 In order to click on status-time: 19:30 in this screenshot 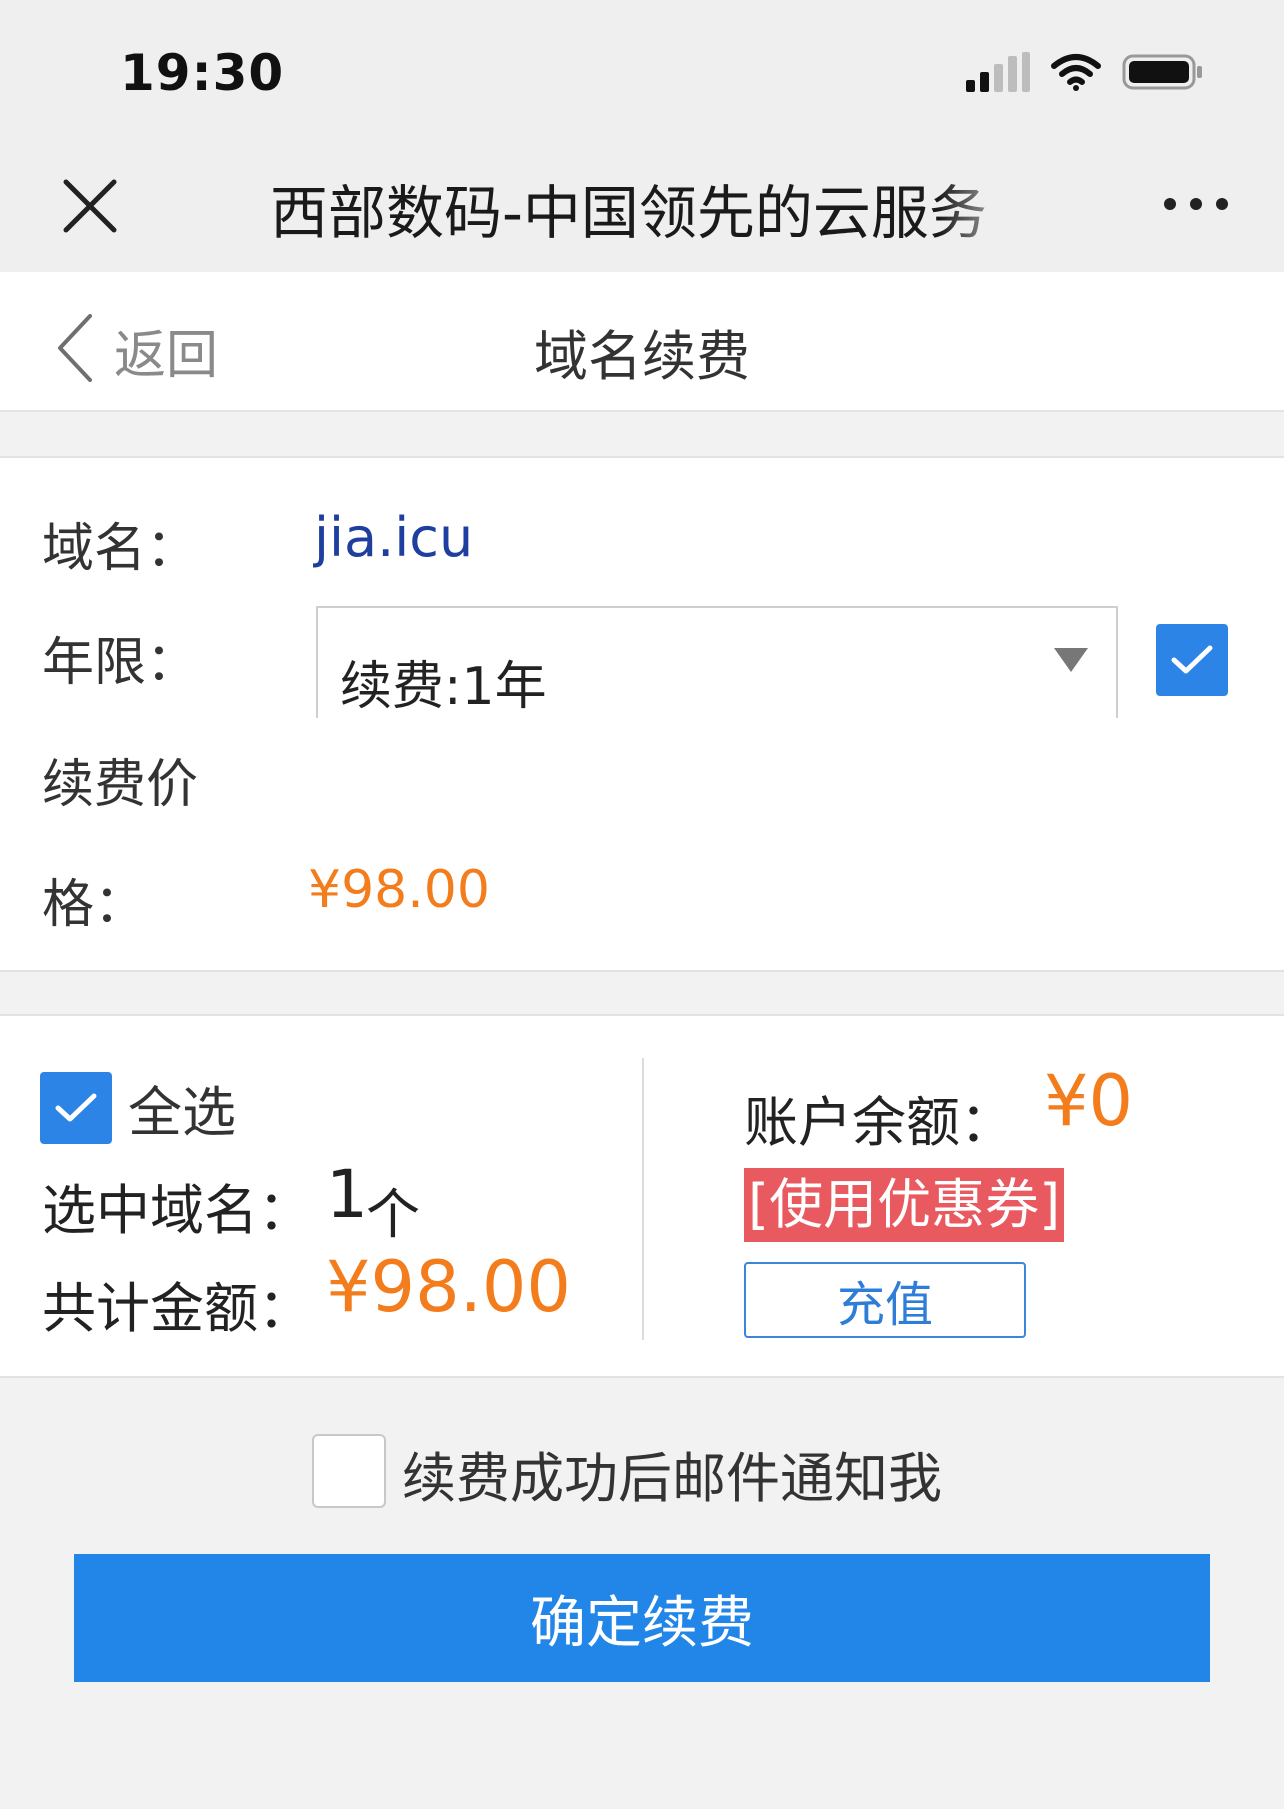, I will do `click(202, 73)`.